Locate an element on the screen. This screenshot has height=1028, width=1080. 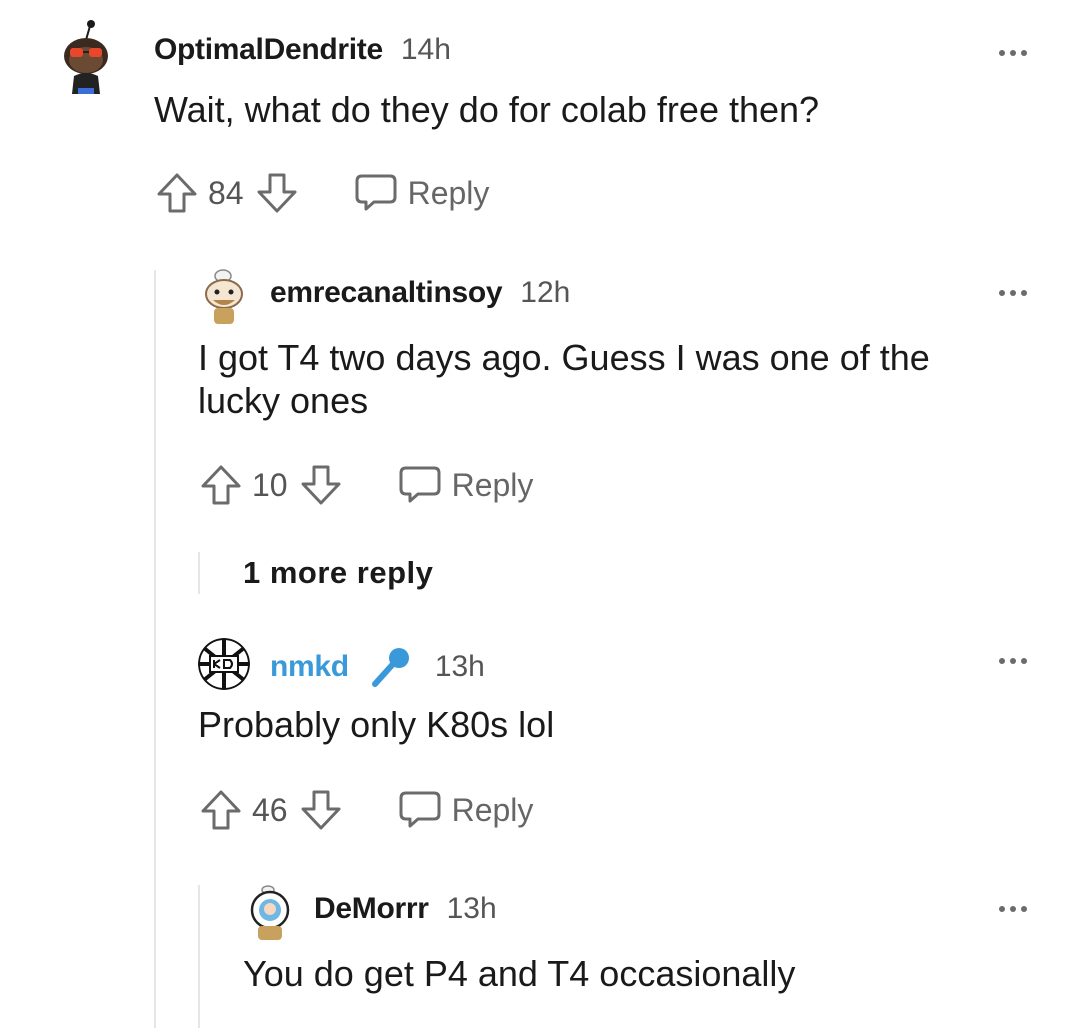
comment-actions: 46 Reply is located at coordinates (365, 810).